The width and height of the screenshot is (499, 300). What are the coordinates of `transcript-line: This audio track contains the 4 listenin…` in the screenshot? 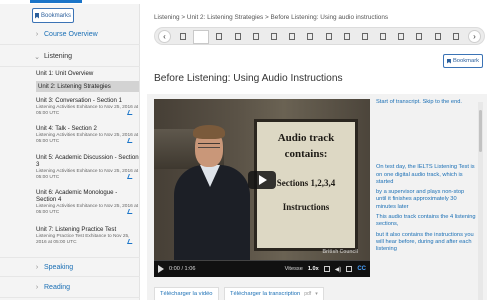 It's located at (426, 221).